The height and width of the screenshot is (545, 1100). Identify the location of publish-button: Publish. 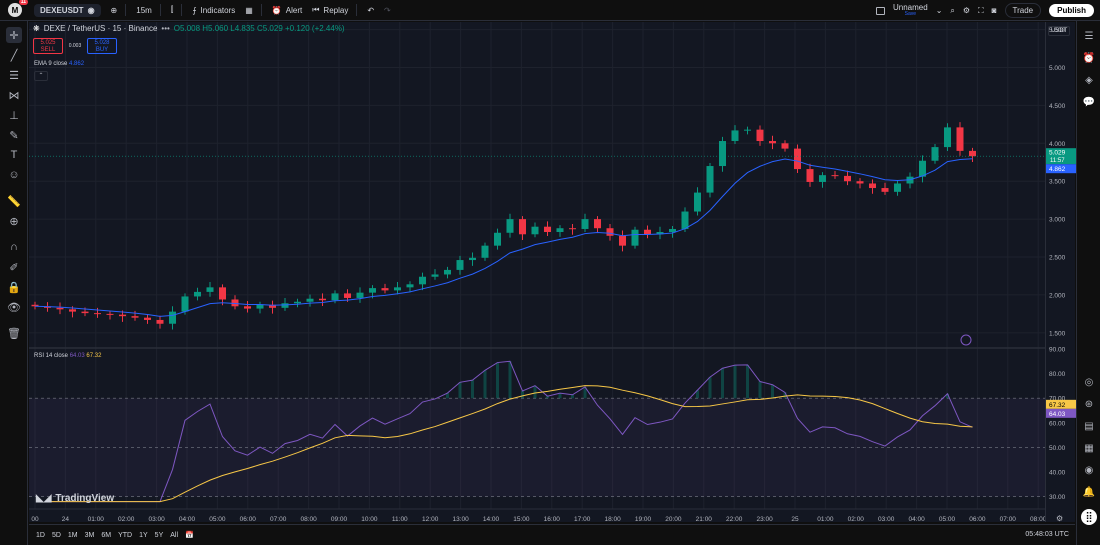
(1071, 10).